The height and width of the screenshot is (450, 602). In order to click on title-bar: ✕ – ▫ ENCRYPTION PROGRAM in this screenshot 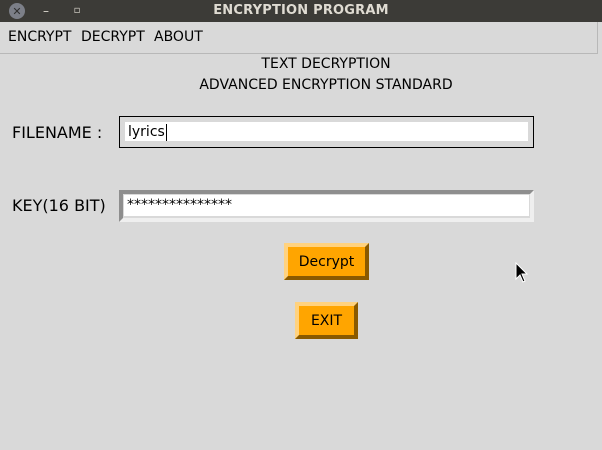, I will do `click(301, 11)`.